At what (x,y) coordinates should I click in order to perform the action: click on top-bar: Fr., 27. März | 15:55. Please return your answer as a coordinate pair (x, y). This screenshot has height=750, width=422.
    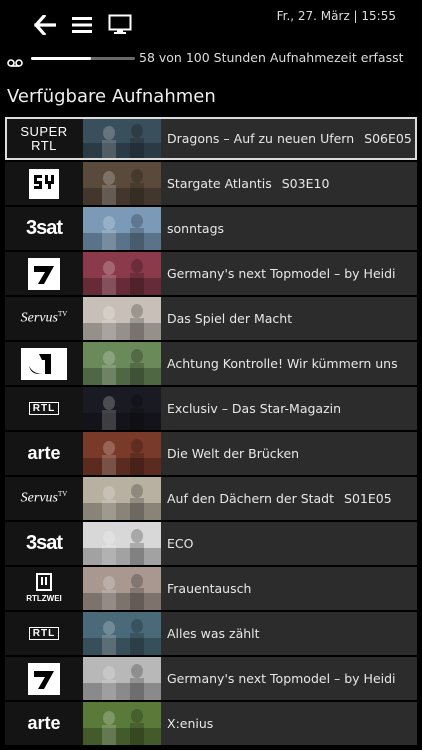
    Looking at the image, I should click on (211, 24).